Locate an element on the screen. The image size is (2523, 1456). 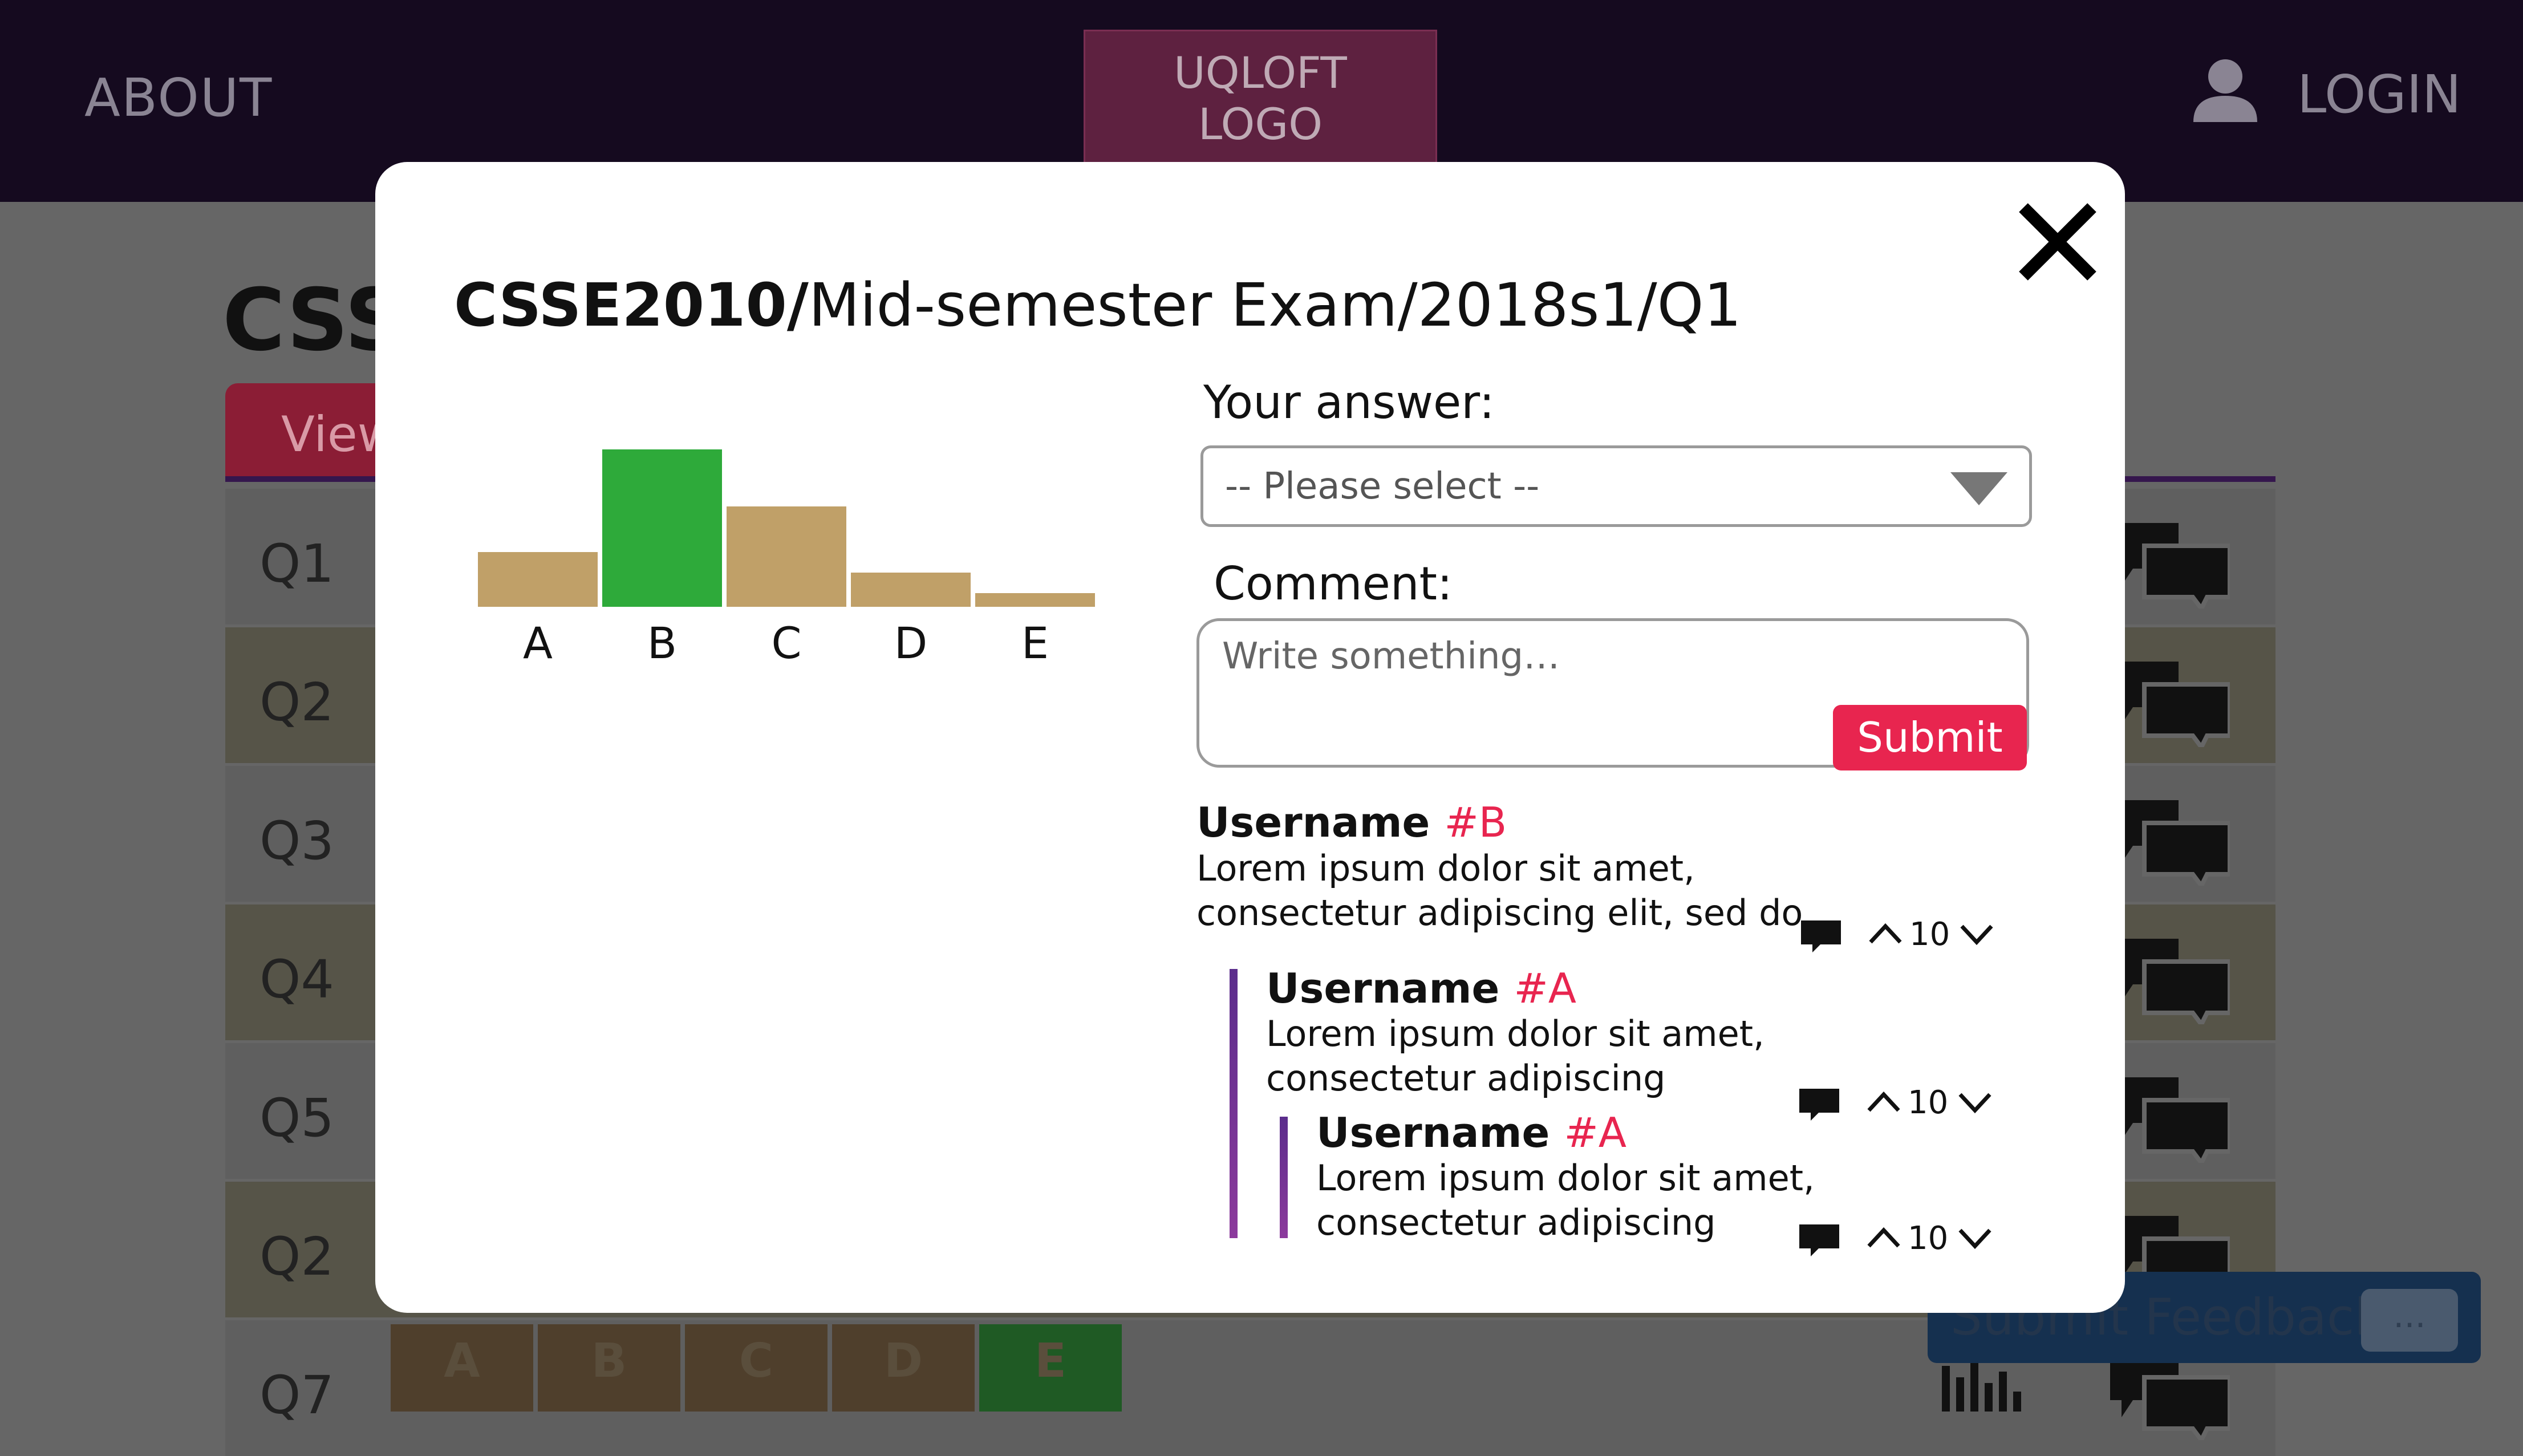
x-tick-label: A is located at coordinates (538, 643).